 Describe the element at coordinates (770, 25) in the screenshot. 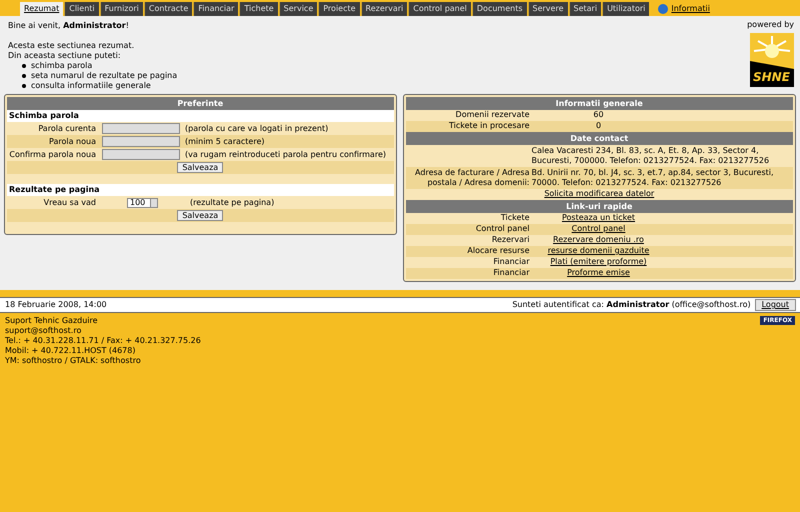

I see `powered-by-text: powered by` at that location.